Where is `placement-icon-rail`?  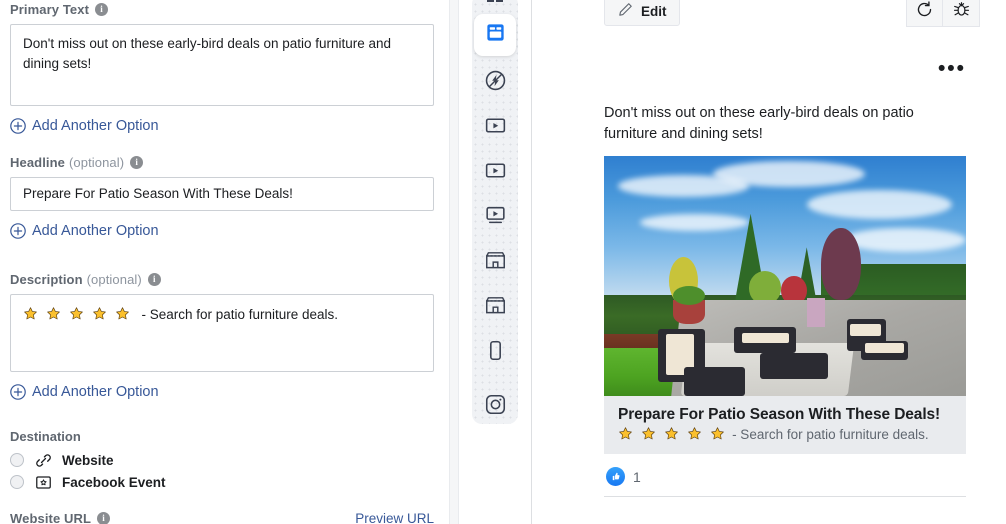 placement-icon-rail is located at coordinates (495, 212).